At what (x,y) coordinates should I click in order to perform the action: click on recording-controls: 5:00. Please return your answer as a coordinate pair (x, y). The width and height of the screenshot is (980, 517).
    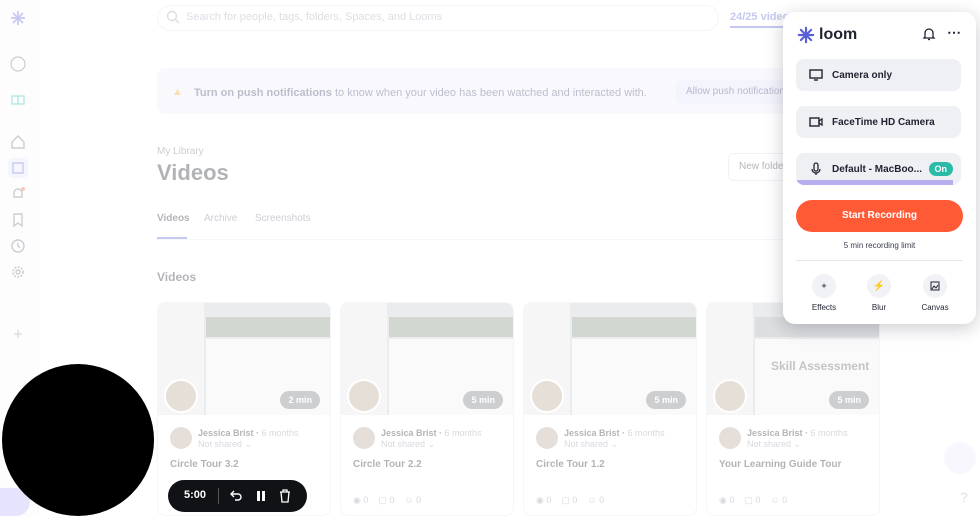
    Looking at the image, I should click on (237, 496).